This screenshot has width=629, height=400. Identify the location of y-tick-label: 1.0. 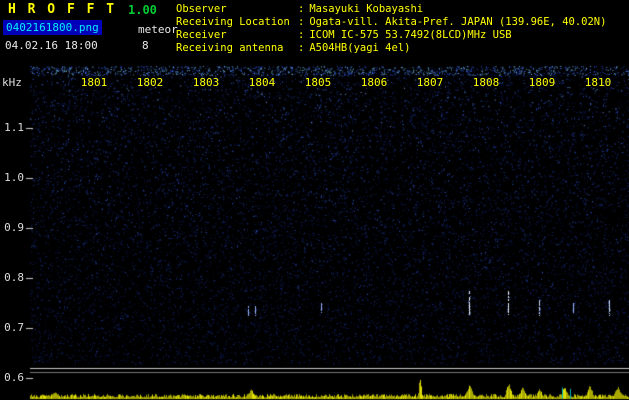
(14, 177).